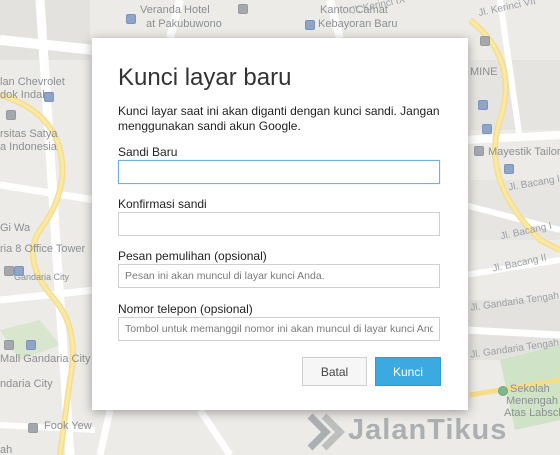  I want to click on map-pin-building, so click(243, 9).